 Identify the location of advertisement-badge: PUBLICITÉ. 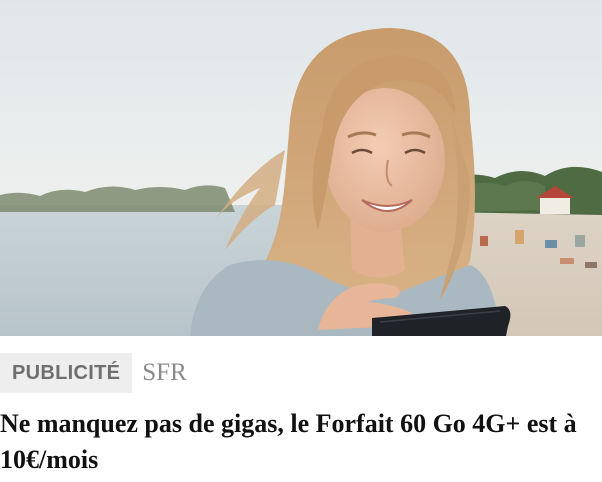
(66, 373).